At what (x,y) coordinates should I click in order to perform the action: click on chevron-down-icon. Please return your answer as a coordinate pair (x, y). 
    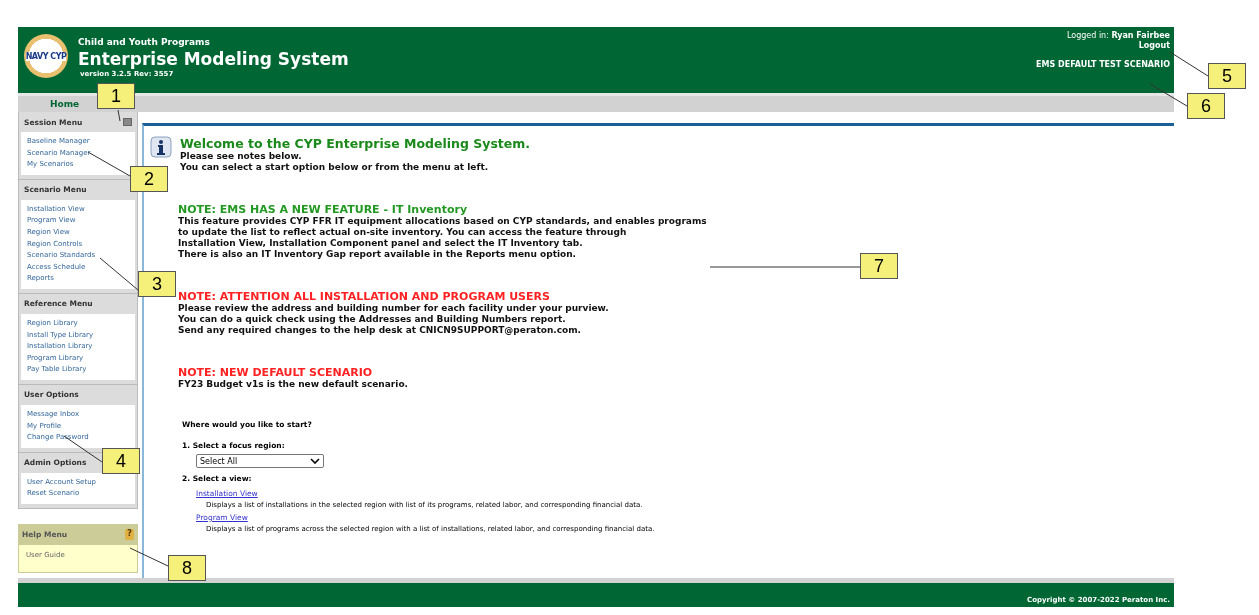
    Looking at the image, I should click on (315, 461).